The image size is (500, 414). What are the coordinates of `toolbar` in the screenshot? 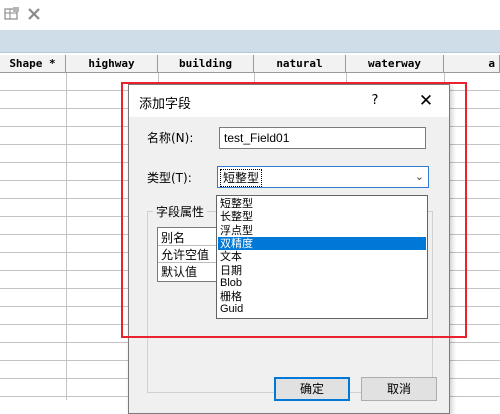 It's located at (250, 15).